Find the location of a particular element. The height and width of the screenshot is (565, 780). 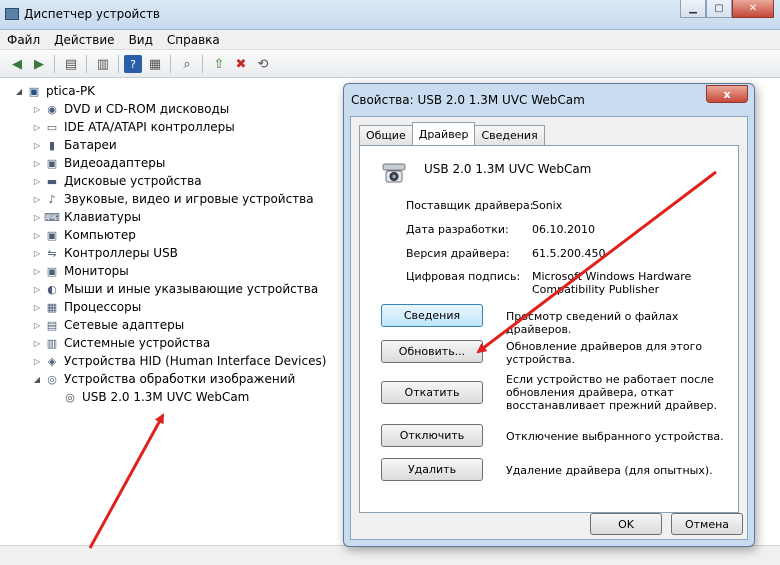

tree-item-category: ▷ ▣ Компьютер is located at coordinates (84, 235).